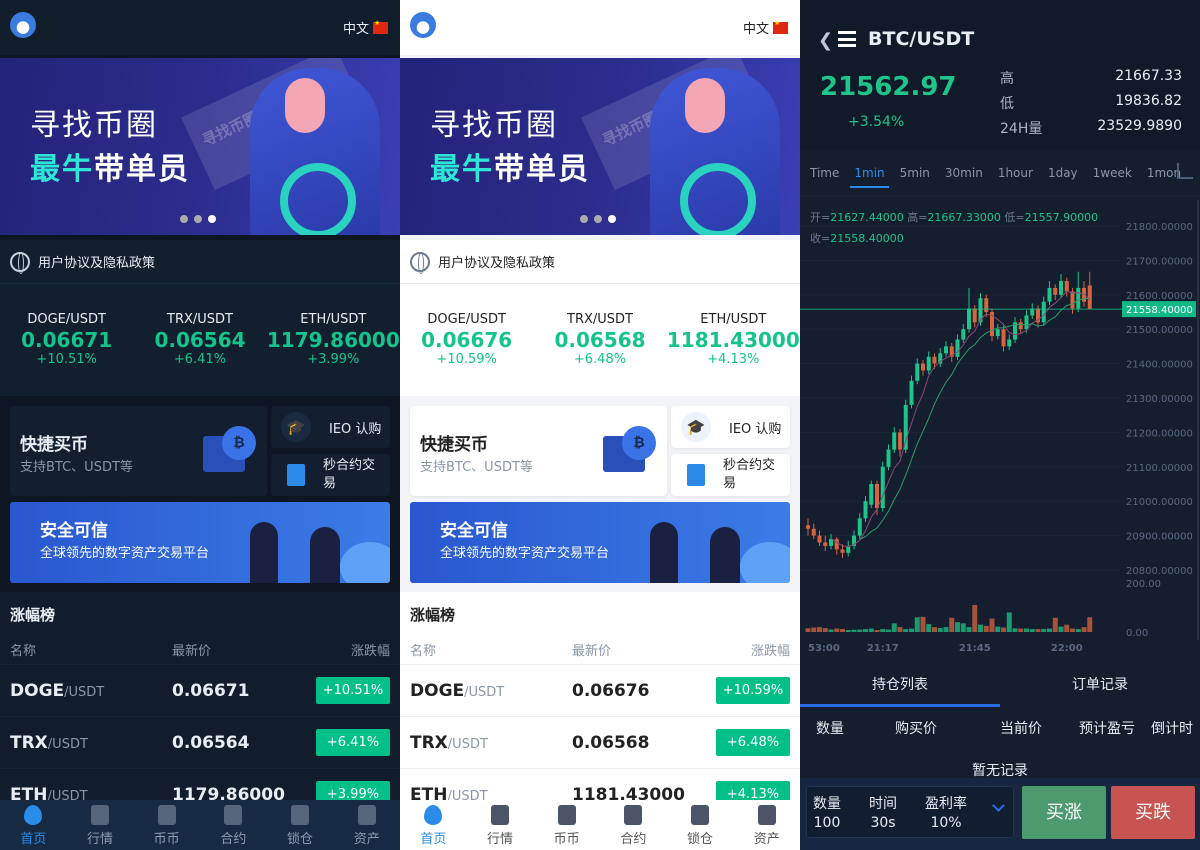 This screenshot has width=1200, height=850. What do you see at coordinates (600, 742) in the screenshot?
I see `table-row: TRX/USDT 0.06568 +6.48%` at bounding box center [600, 742].